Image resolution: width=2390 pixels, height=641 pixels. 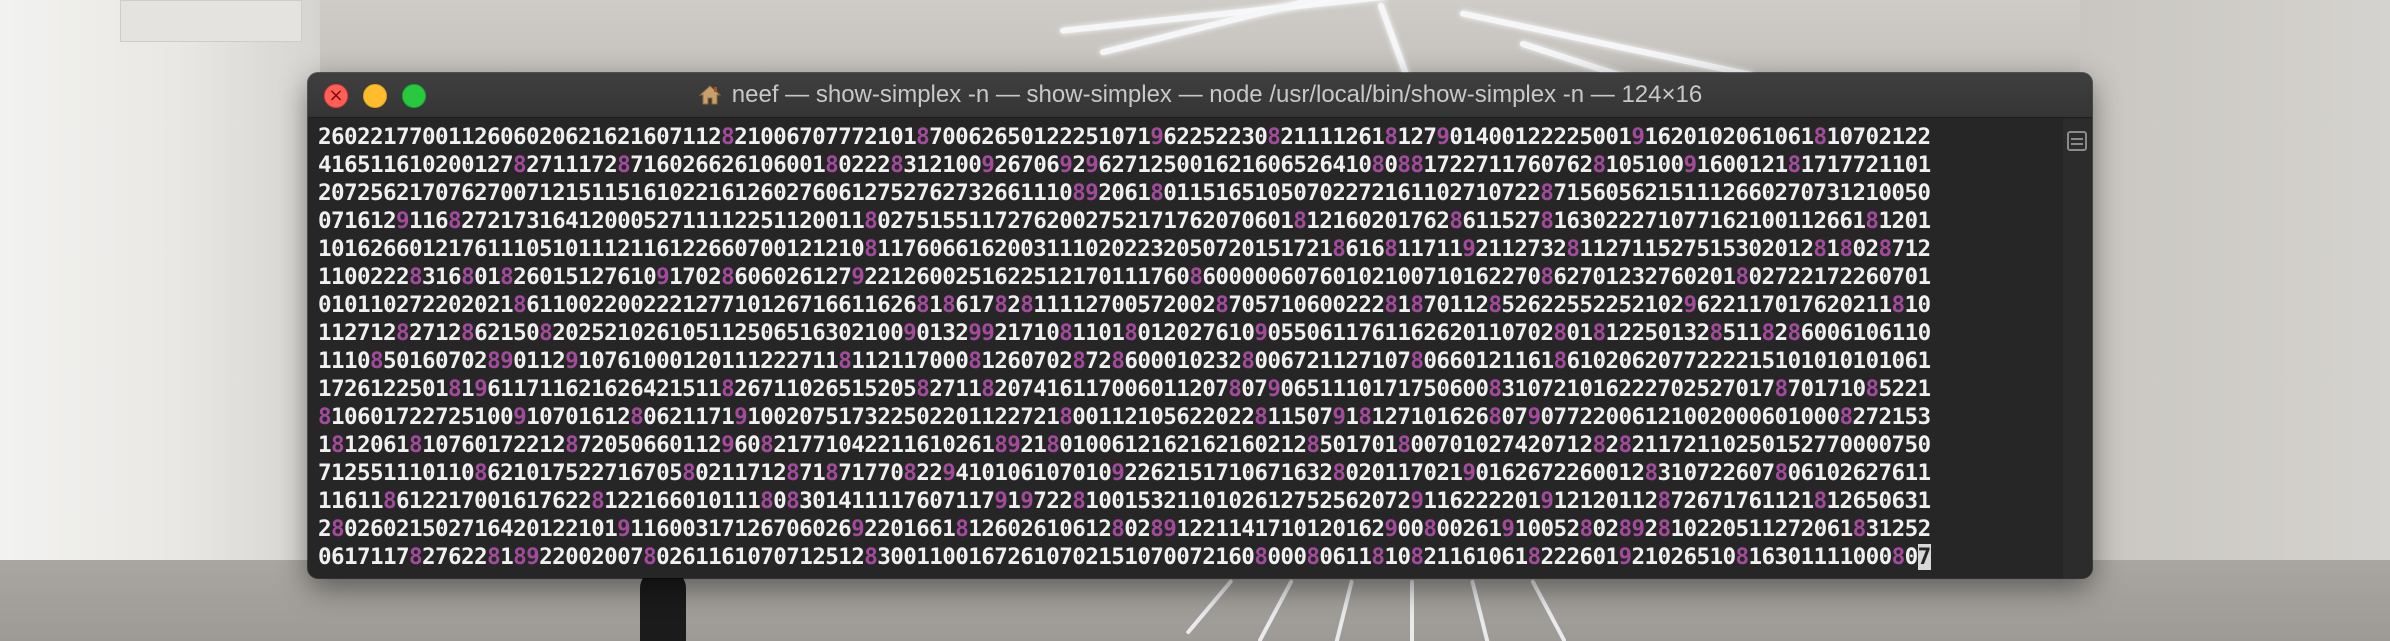 What do you see at coordinates (2235, 320) in the screenshot?
I see `gallery-wall-right` at bounding box center [2235, 320].